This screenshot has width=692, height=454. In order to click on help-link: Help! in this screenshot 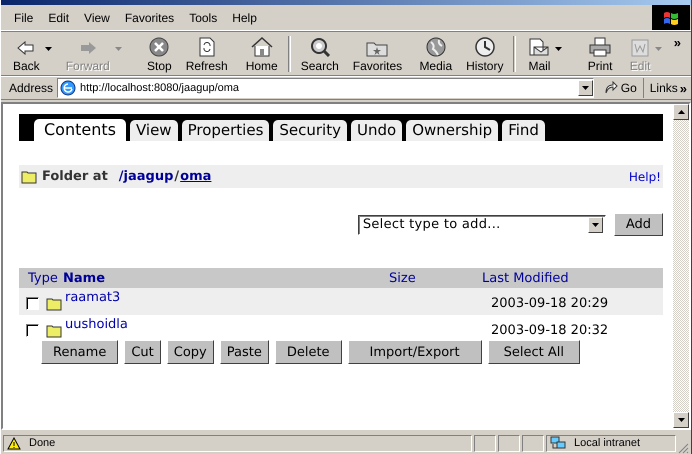, I will do `click(645, 177)`.